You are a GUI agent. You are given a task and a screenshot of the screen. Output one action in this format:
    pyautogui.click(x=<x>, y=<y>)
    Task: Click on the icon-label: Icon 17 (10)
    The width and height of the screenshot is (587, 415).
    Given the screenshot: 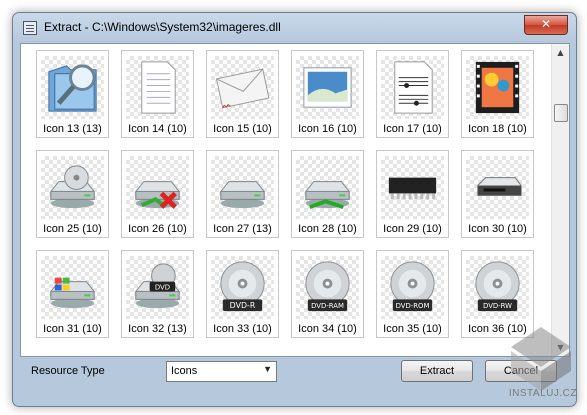 What is the action you would take?
    pyautogui.click(x=412, y=129)
    